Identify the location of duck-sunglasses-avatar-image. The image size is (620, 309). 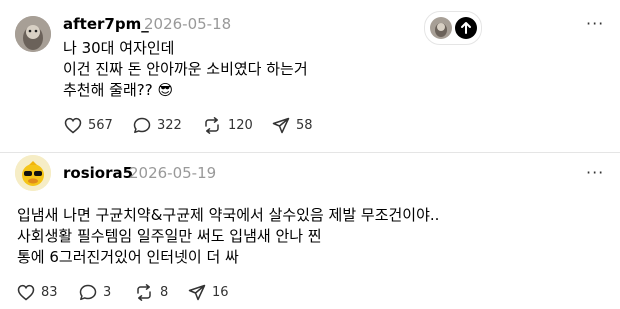
(33, 173).